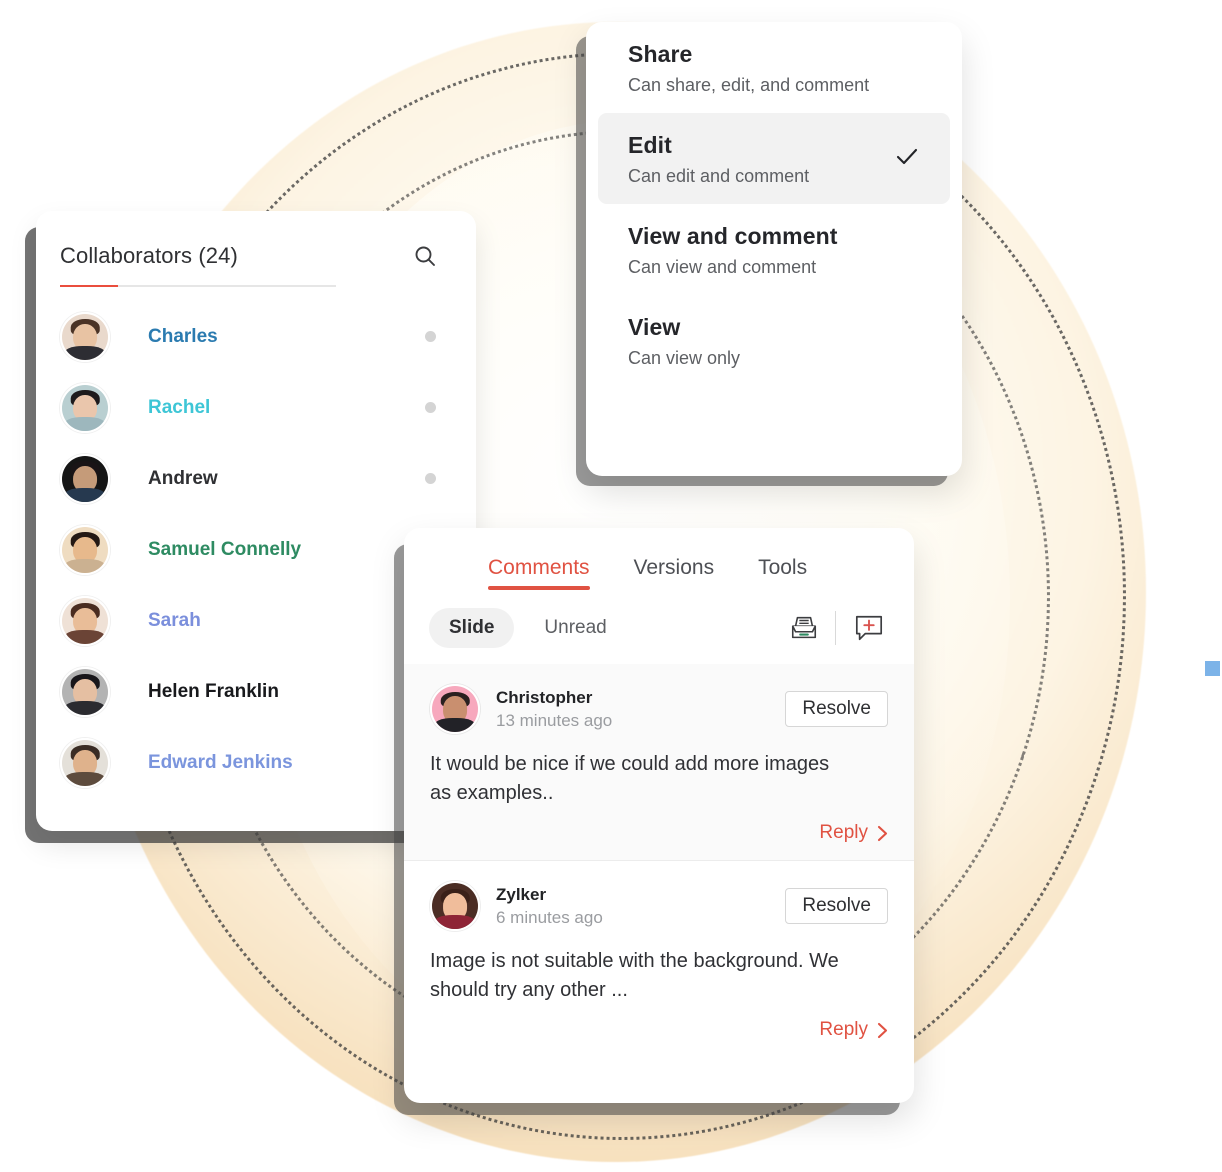  What do you see at coordinates (659, 627) in the screenshot?
I see `comments-filter-bar: Slide Unread` at bounding box center [659, 627].